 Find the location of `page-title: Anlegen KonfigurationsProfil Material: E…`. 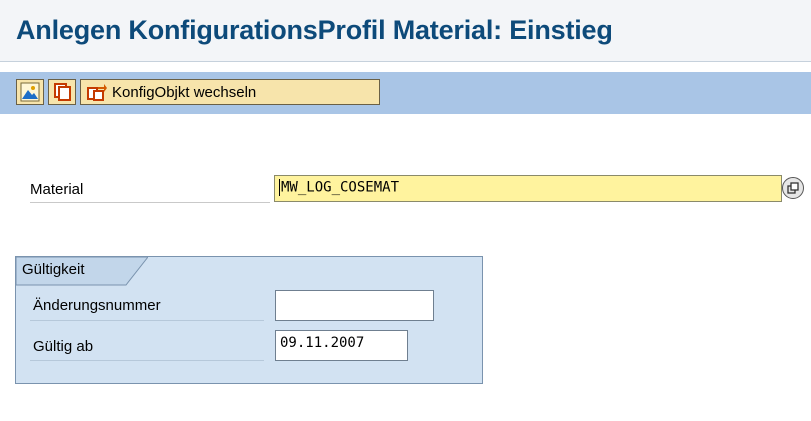

page-title: Anlegen KonfigurationsProfil Material: E… is located at coordinates (314, 30).